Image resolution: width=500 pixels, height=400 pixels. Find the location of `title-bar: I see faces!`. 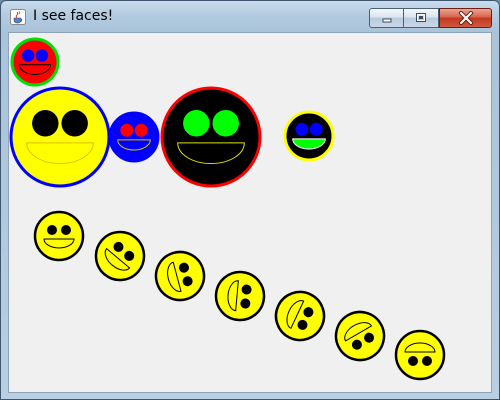

title-bar: I see faces! is located at coordinates (250, 16).